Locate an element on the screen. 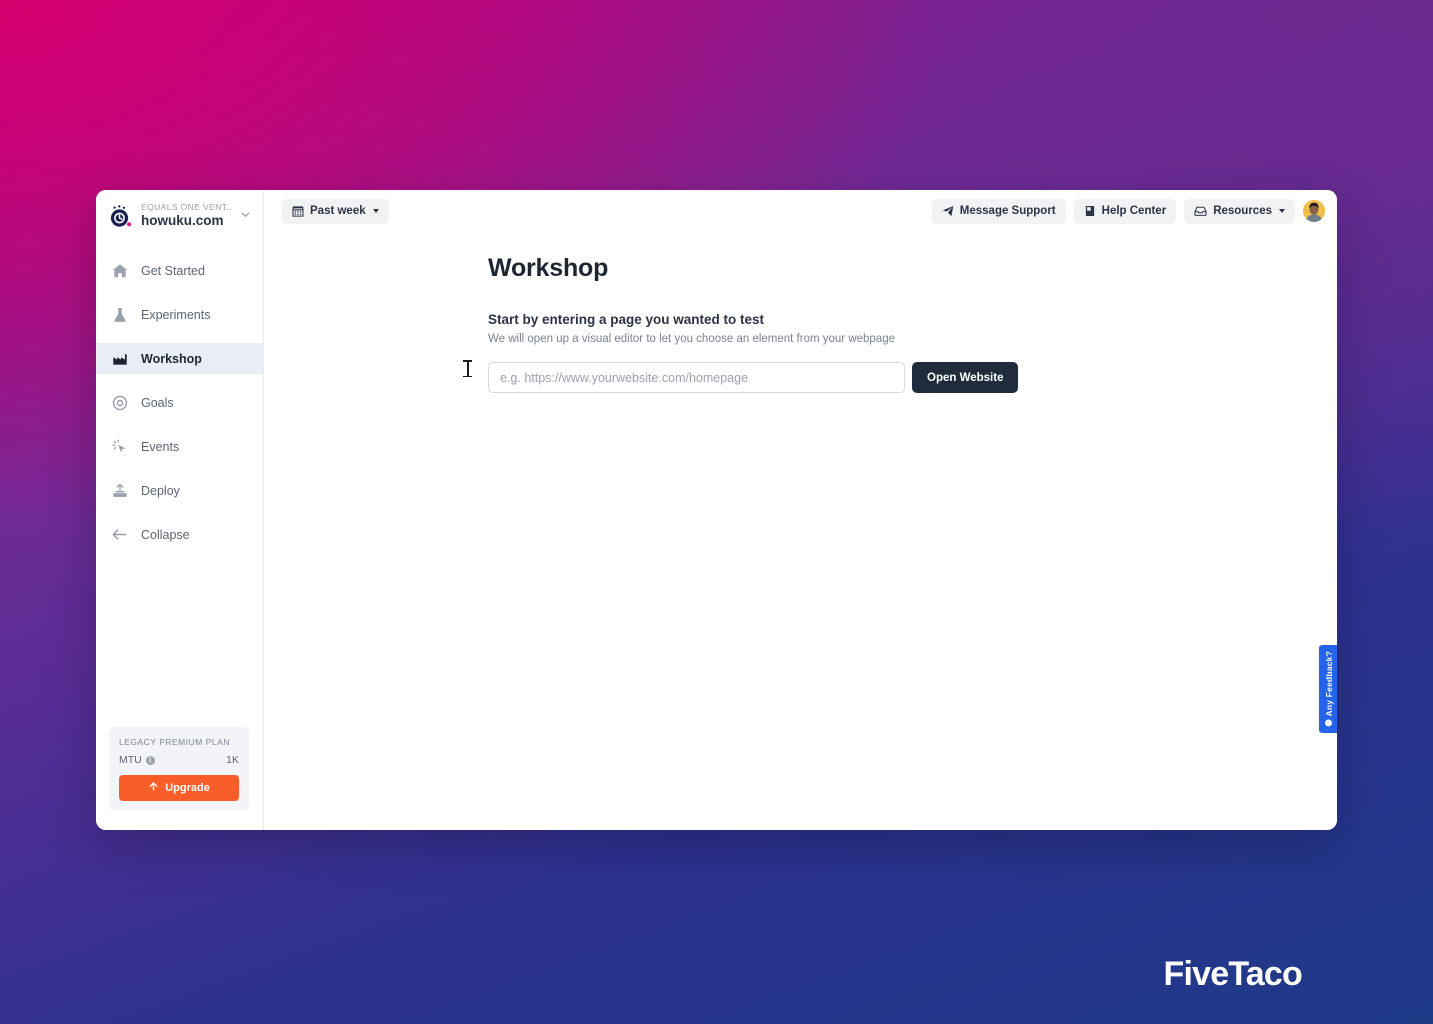 The width and height of the screenshot is (1433, 1024). chat-dot-icon is located at coordinates (1328, 723).